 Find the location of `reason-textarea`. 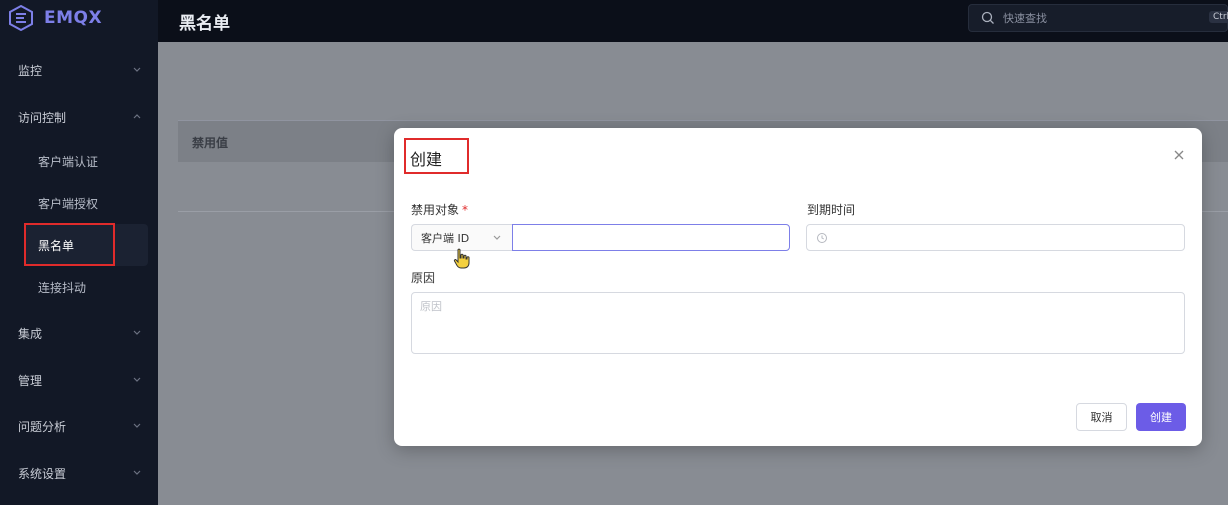

reason-textarea is located at coordinates (798, 323).